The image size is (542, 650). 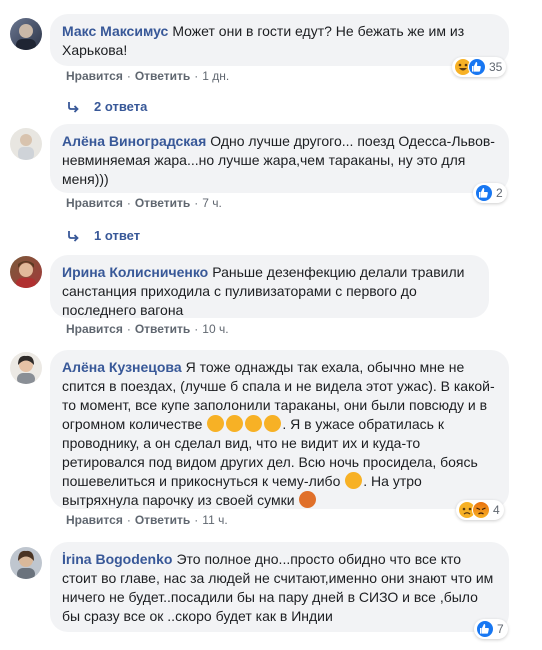 I want to click on reactions-summary: 4, so click(x=480, y=510).